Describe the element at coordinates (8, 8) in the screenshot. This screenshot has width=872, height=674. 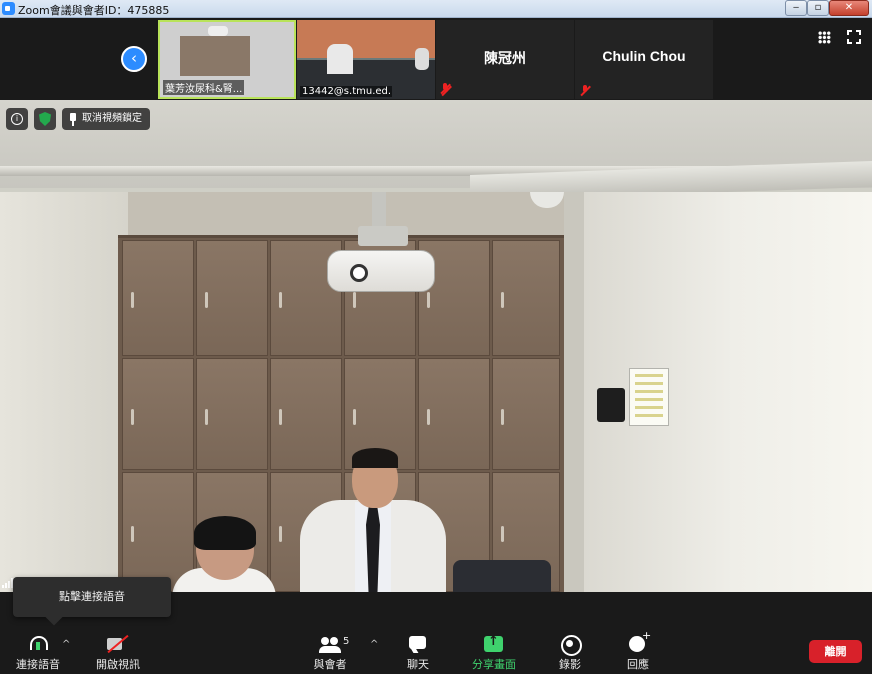
I see `zoom-app-icon` at that location.